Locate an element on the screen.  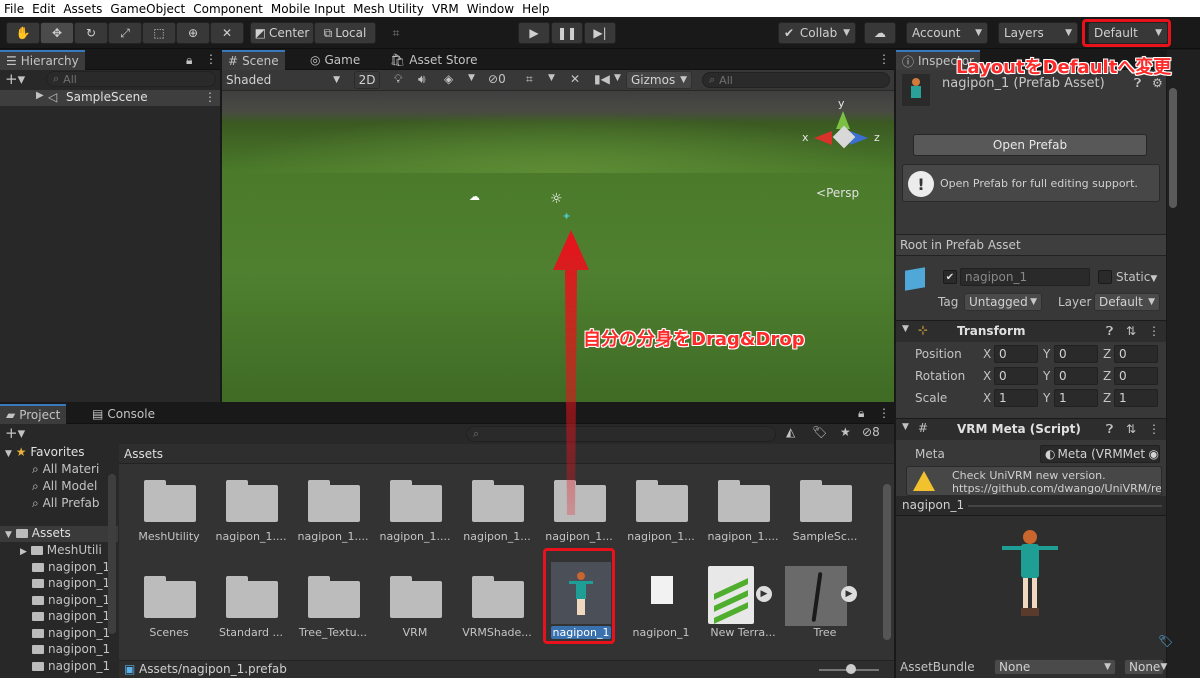
transform-tool-button: ⊕ is located at coordinates (193, 33).